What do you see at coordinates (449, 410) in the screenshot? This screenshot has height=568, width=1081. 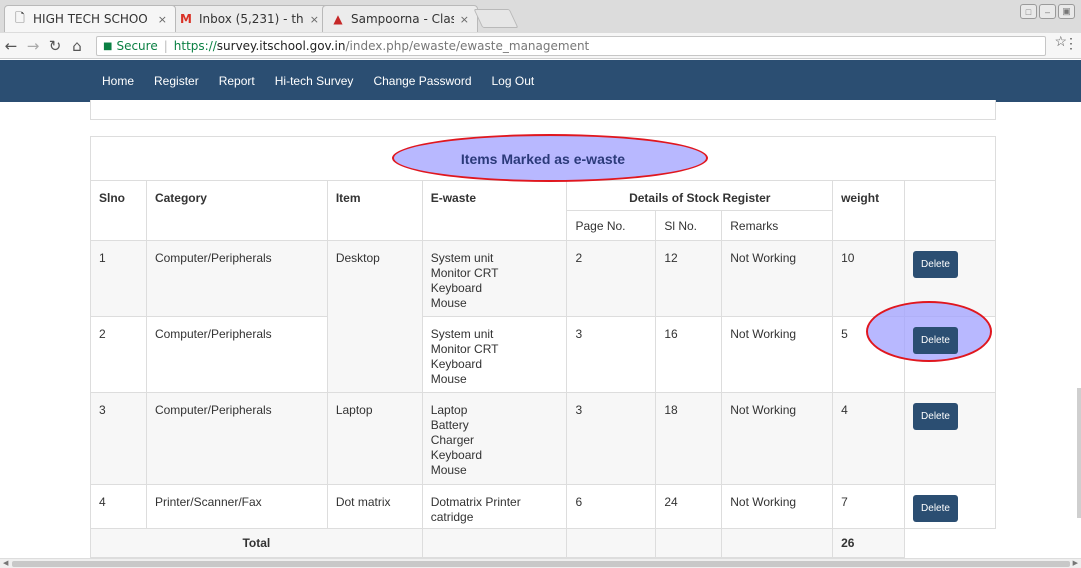 I see `ewaste-line: Laptop` at bounding box center [449, 410].